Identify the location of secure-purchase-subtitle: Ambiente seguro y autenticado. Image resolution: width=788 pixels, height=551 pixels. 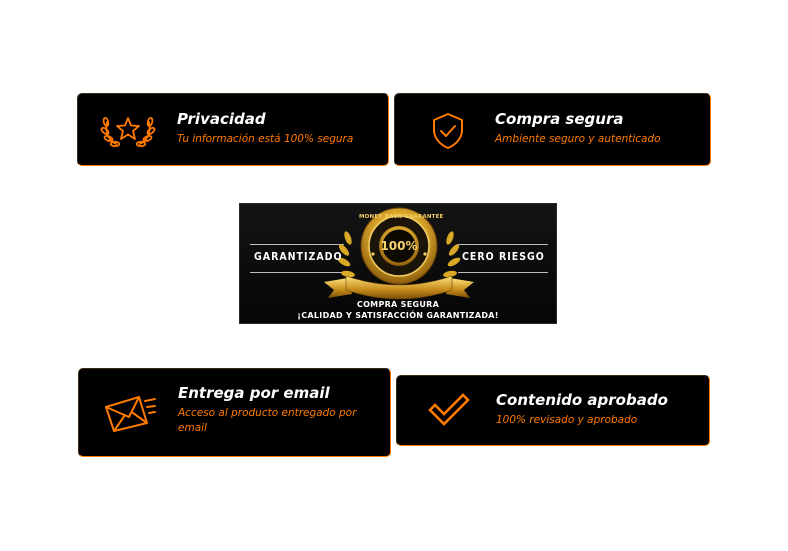
(578, 139).